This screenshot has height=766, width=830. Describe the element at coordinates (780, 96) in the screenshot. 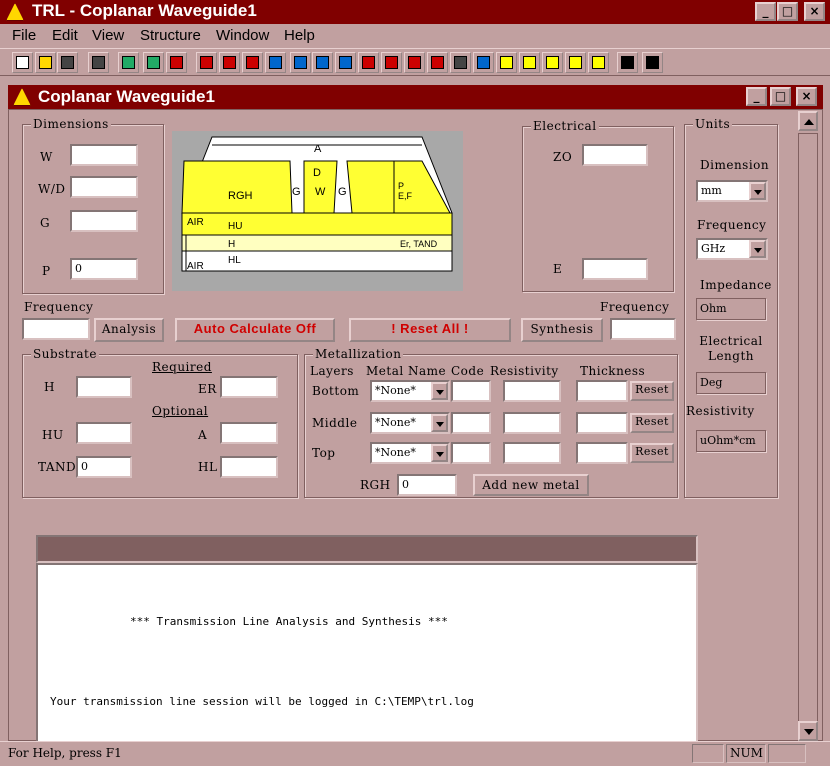

I see `doc-maximize-button: □` at that location.